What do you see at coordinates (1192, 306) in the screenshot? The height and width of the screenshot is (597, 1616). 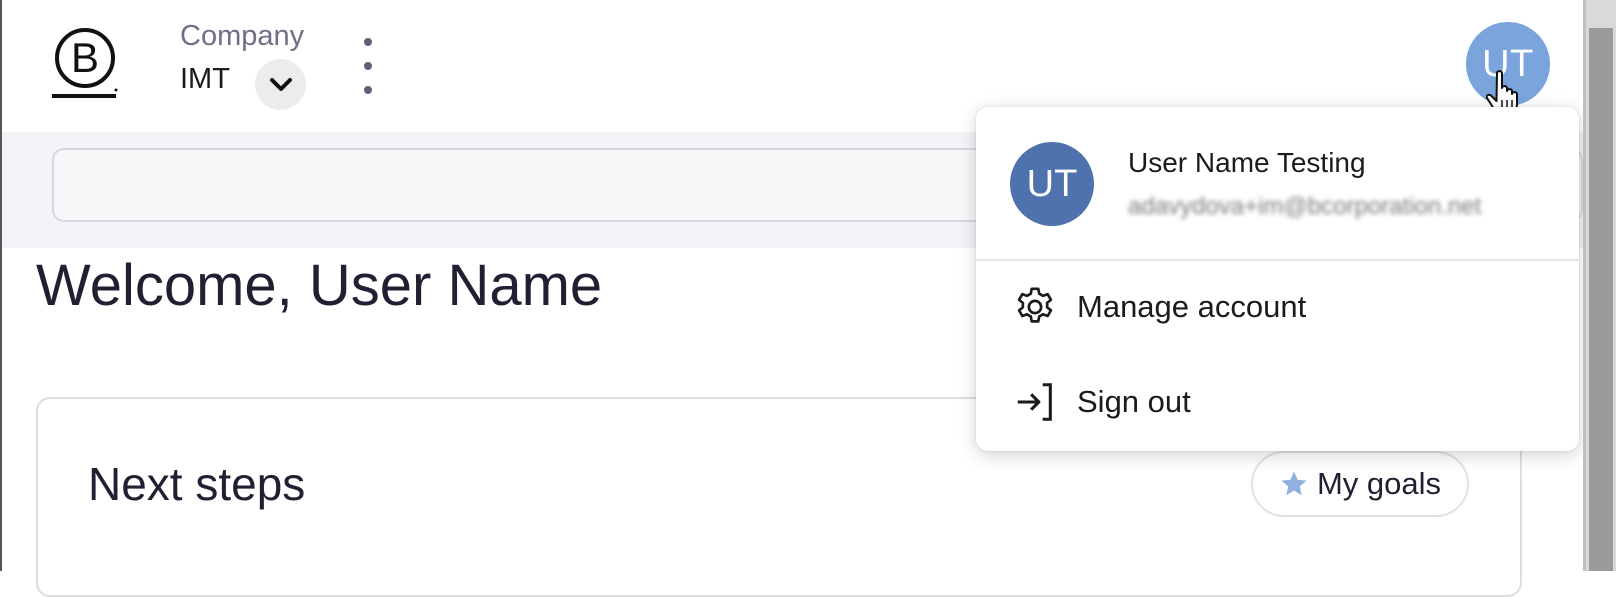 I see `manage-account-label: Manage account` at bounding box center [1192, 306].